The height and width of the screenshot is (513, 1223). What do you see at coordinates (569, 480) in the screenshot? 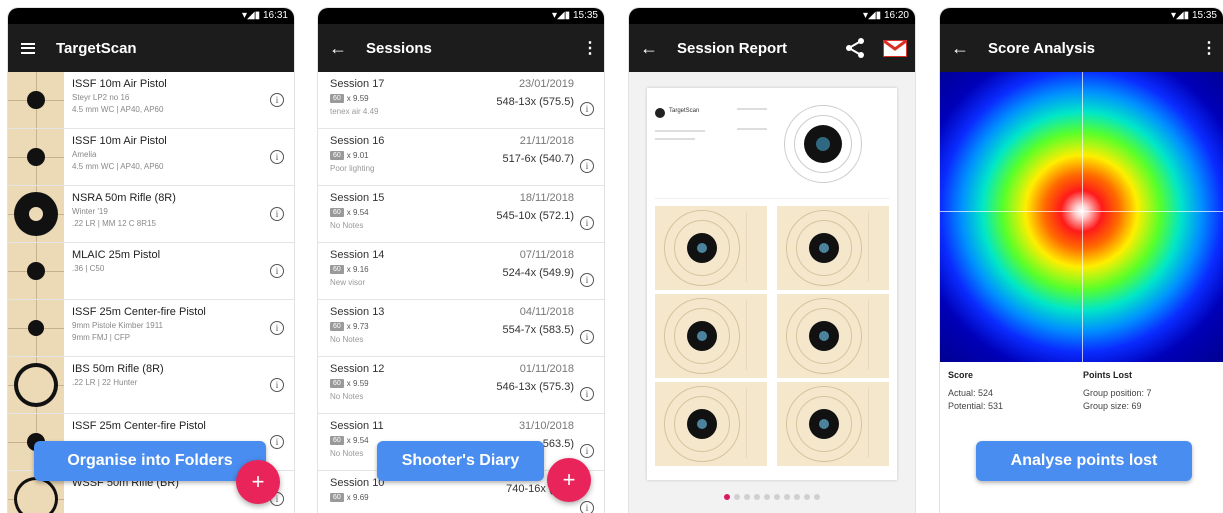
I see `add-session-button: +` at bounding box center [569, 480].